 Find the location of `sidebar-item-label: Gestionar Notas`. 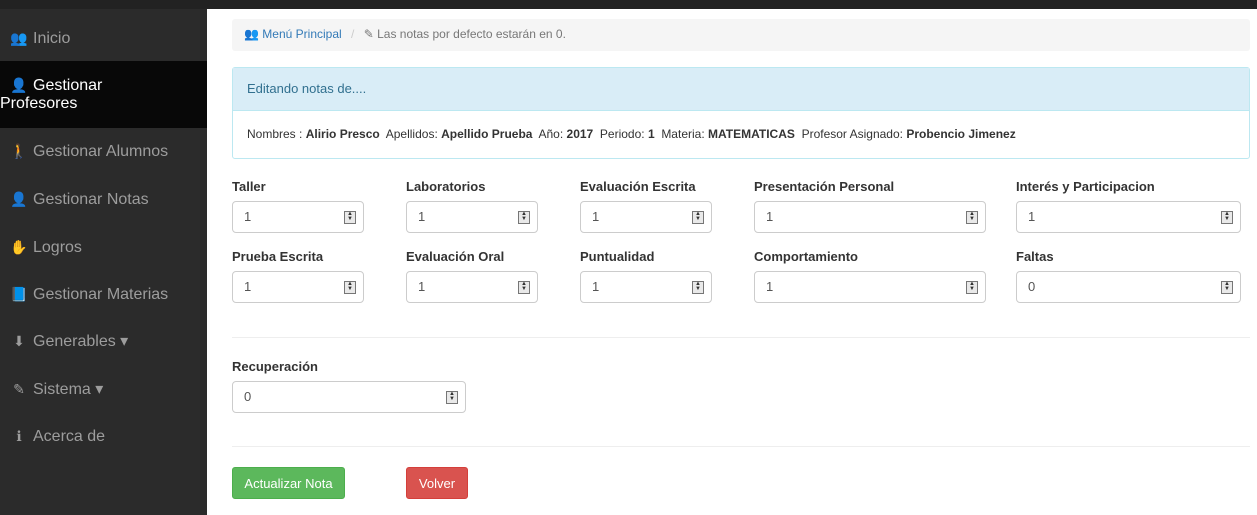

sidebar-item-label: Gestionar Notas is located at coordinates (91, 199).